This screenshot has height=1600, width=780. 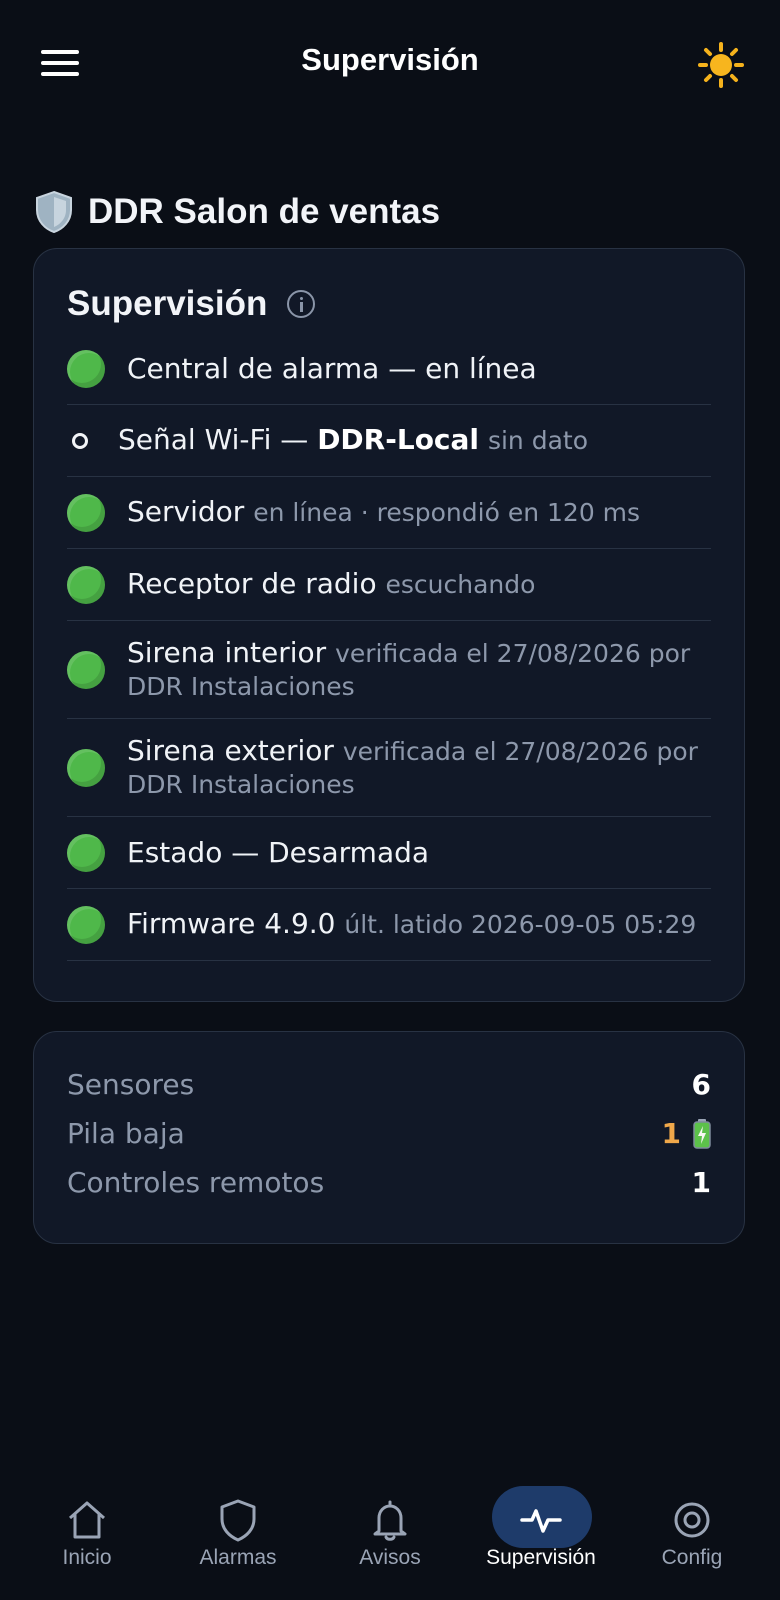 I want to click on nav-avisos: Avisos, so click(x=390, y=1530).